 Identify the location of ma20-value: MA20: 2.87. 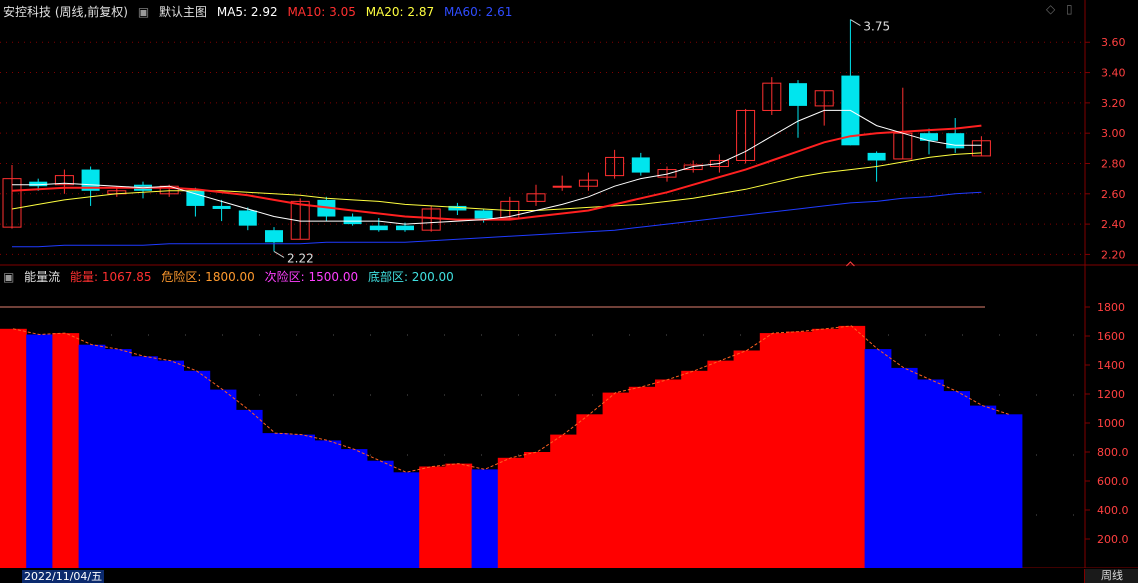
(400, 12).